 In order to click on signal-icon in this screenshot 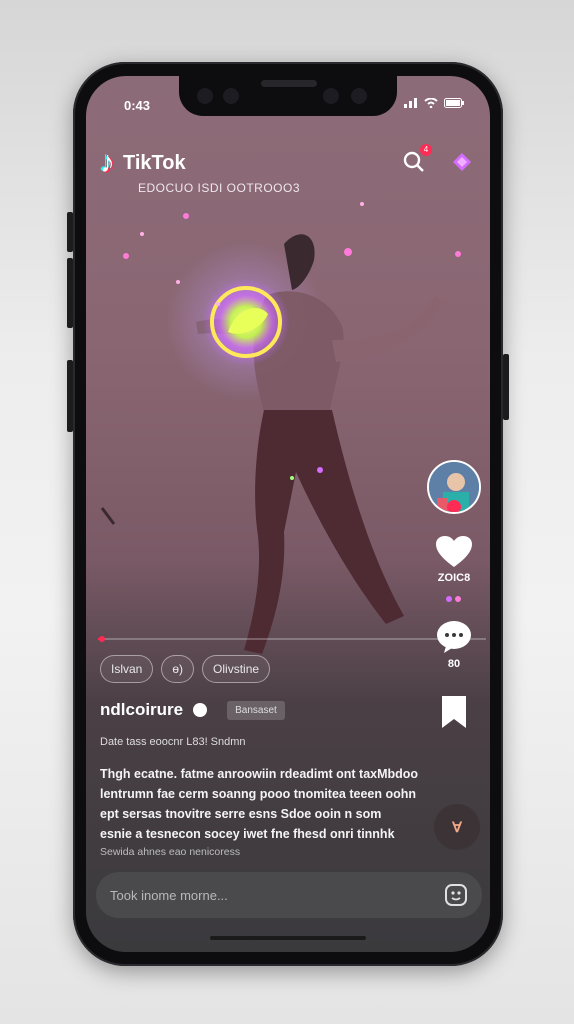, I will do `click(410, 103)`.